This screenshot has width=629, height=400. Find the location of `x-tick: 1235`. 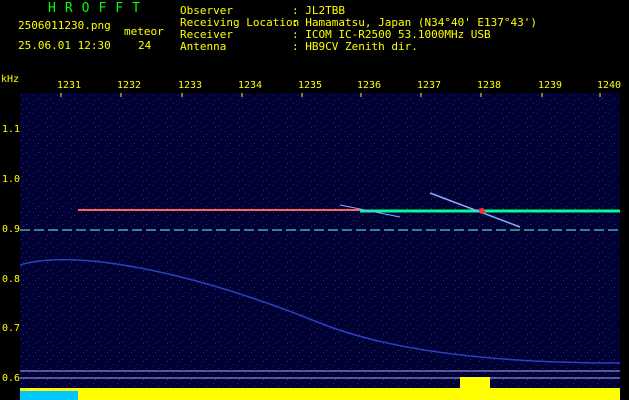

x-tick: 1235 is located at coordinates (310, 85).